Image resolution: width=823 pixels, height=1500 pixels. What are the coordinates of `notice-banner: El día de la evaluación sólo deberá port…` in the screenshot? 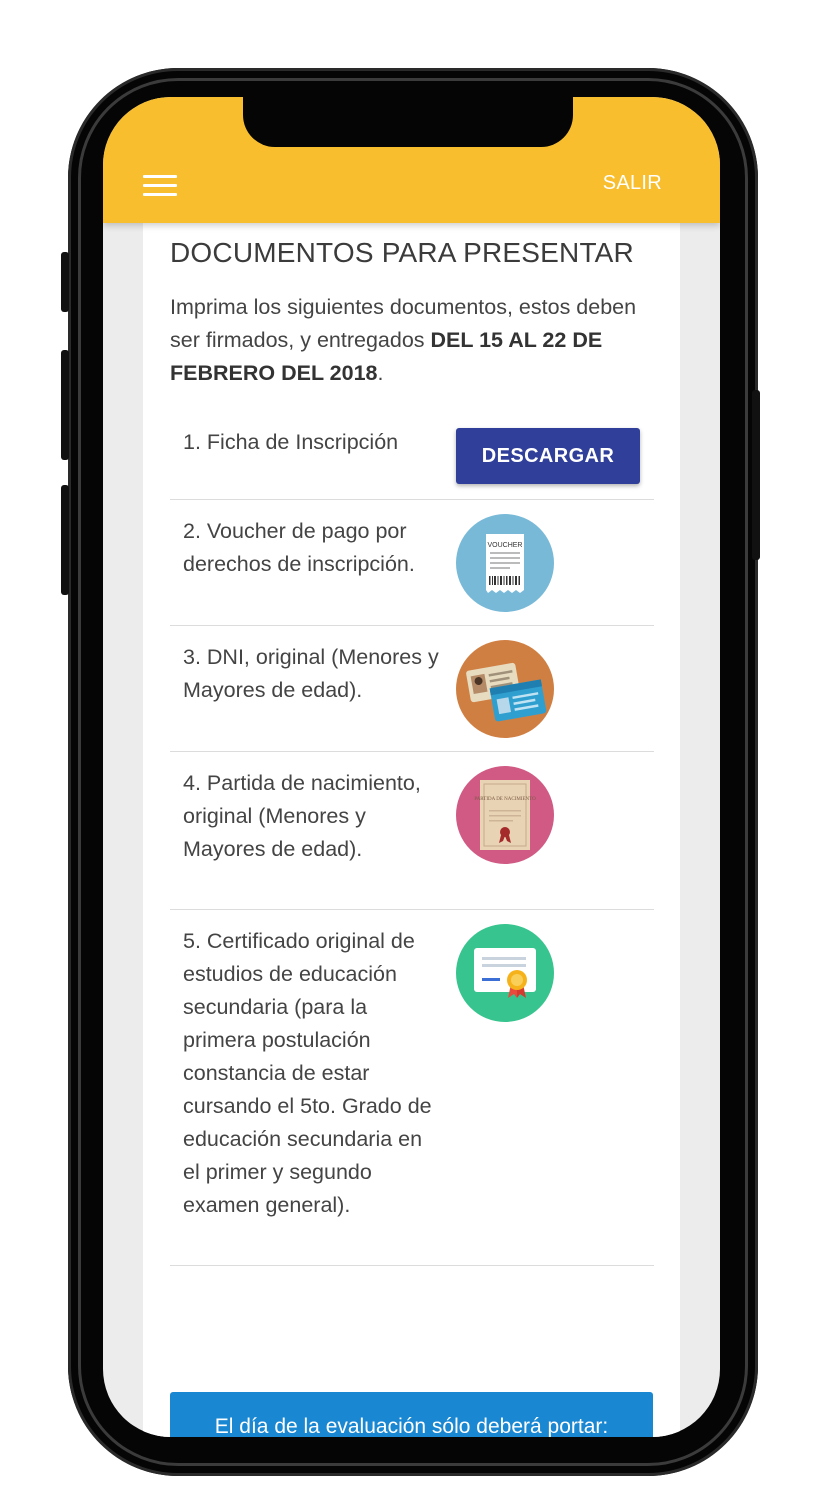 It's located at (411, 1414).